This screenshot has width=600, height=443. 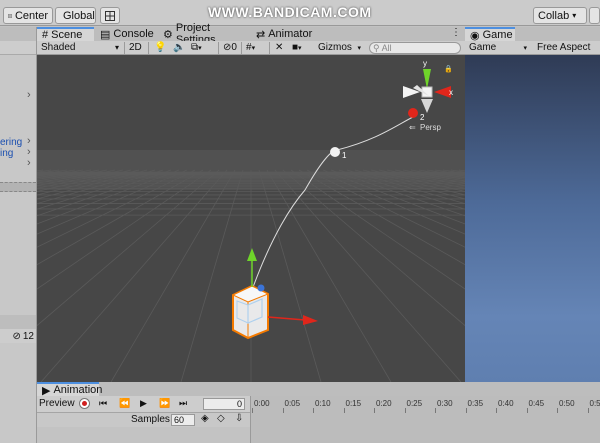 I want to click on hierarchy-item: ering, so click(x=11, y=142).